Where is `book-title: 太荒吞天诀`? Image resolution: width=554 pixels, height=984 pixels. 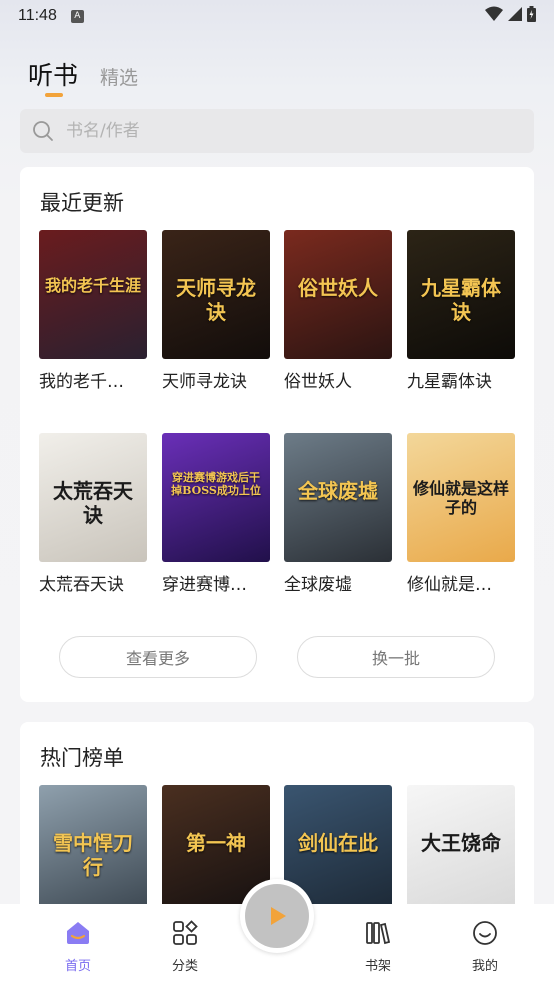 book-title: 太荒吞天诀 is located at coordinates (93, 582).